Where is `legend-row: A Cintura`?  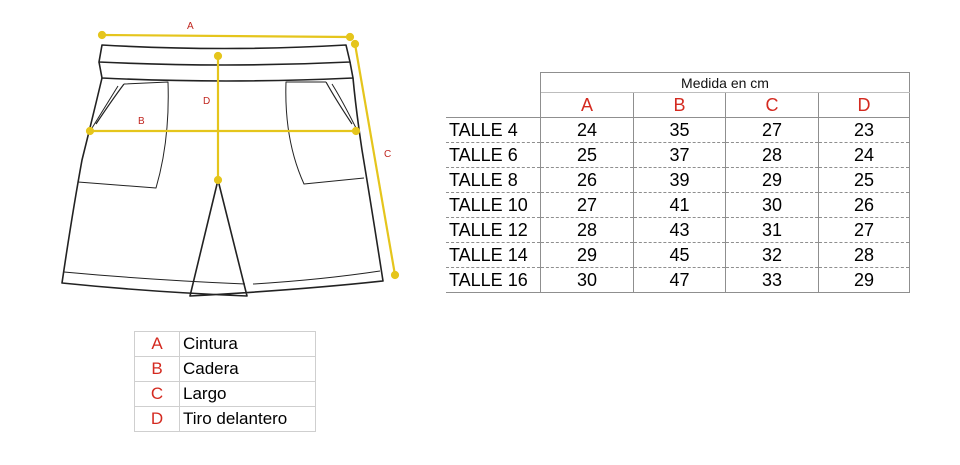 legend-row: A Cintura is located at coordinates (225, 344).